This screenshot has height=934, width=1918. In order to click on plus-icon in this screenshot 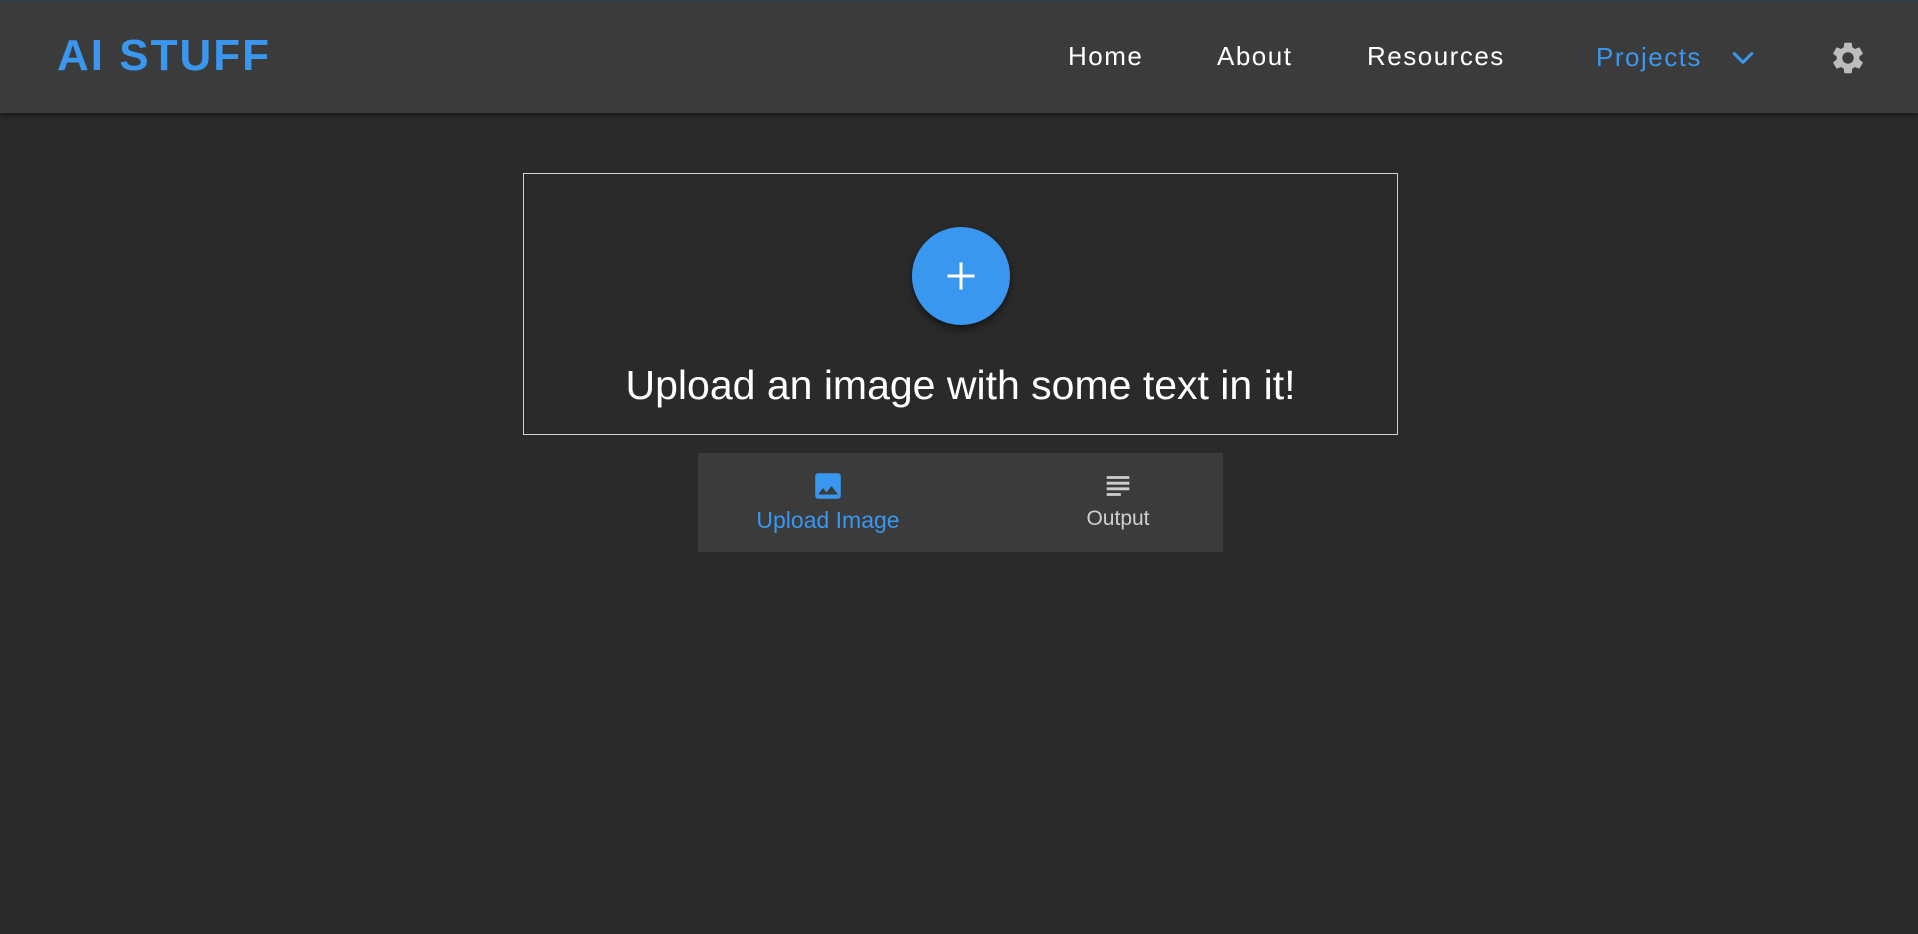, I will do `click(961, 276)`.